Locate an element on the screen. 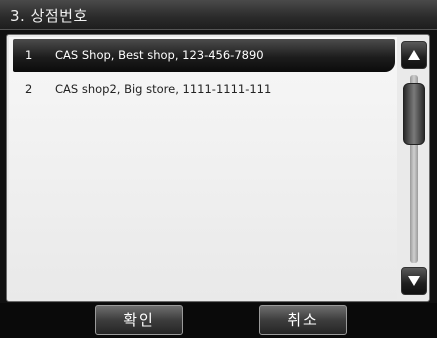  list-item: 1 CAS Shop, Best shop, 123-456-7890 is located at coordinates (204, 55).